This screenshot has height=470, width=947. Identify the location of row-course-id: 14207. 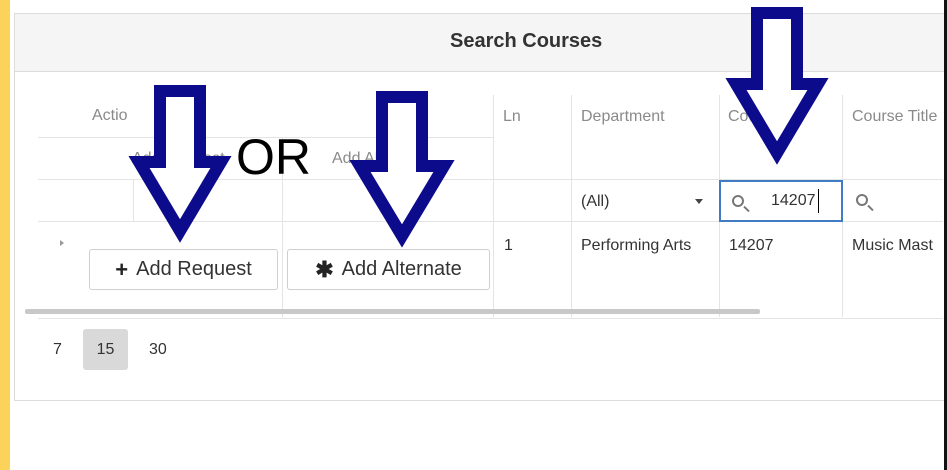
(751, 245).